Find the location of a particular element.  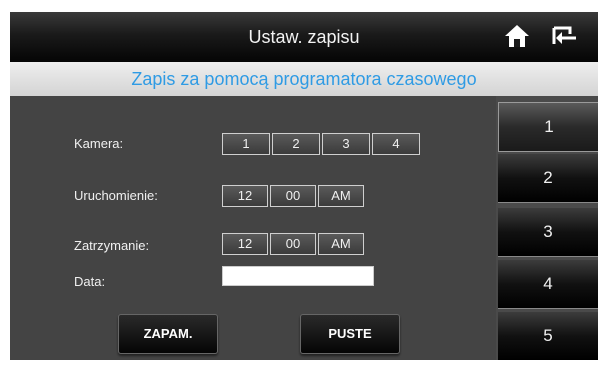

back-icon is located at coordinates (564, 36).